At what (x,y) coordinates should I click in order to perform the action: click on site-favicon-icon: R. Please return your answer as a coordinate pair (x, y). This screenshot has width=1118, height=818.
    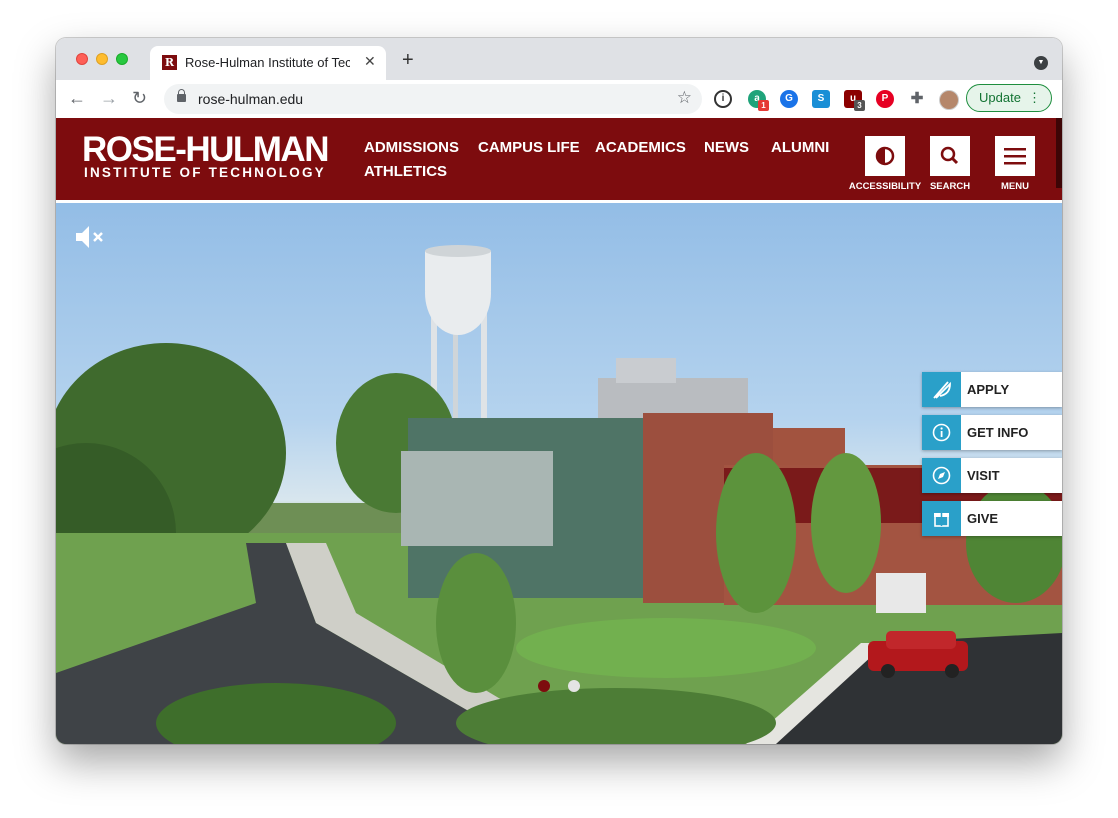
    Looking at the image, I should click on (169, 62).